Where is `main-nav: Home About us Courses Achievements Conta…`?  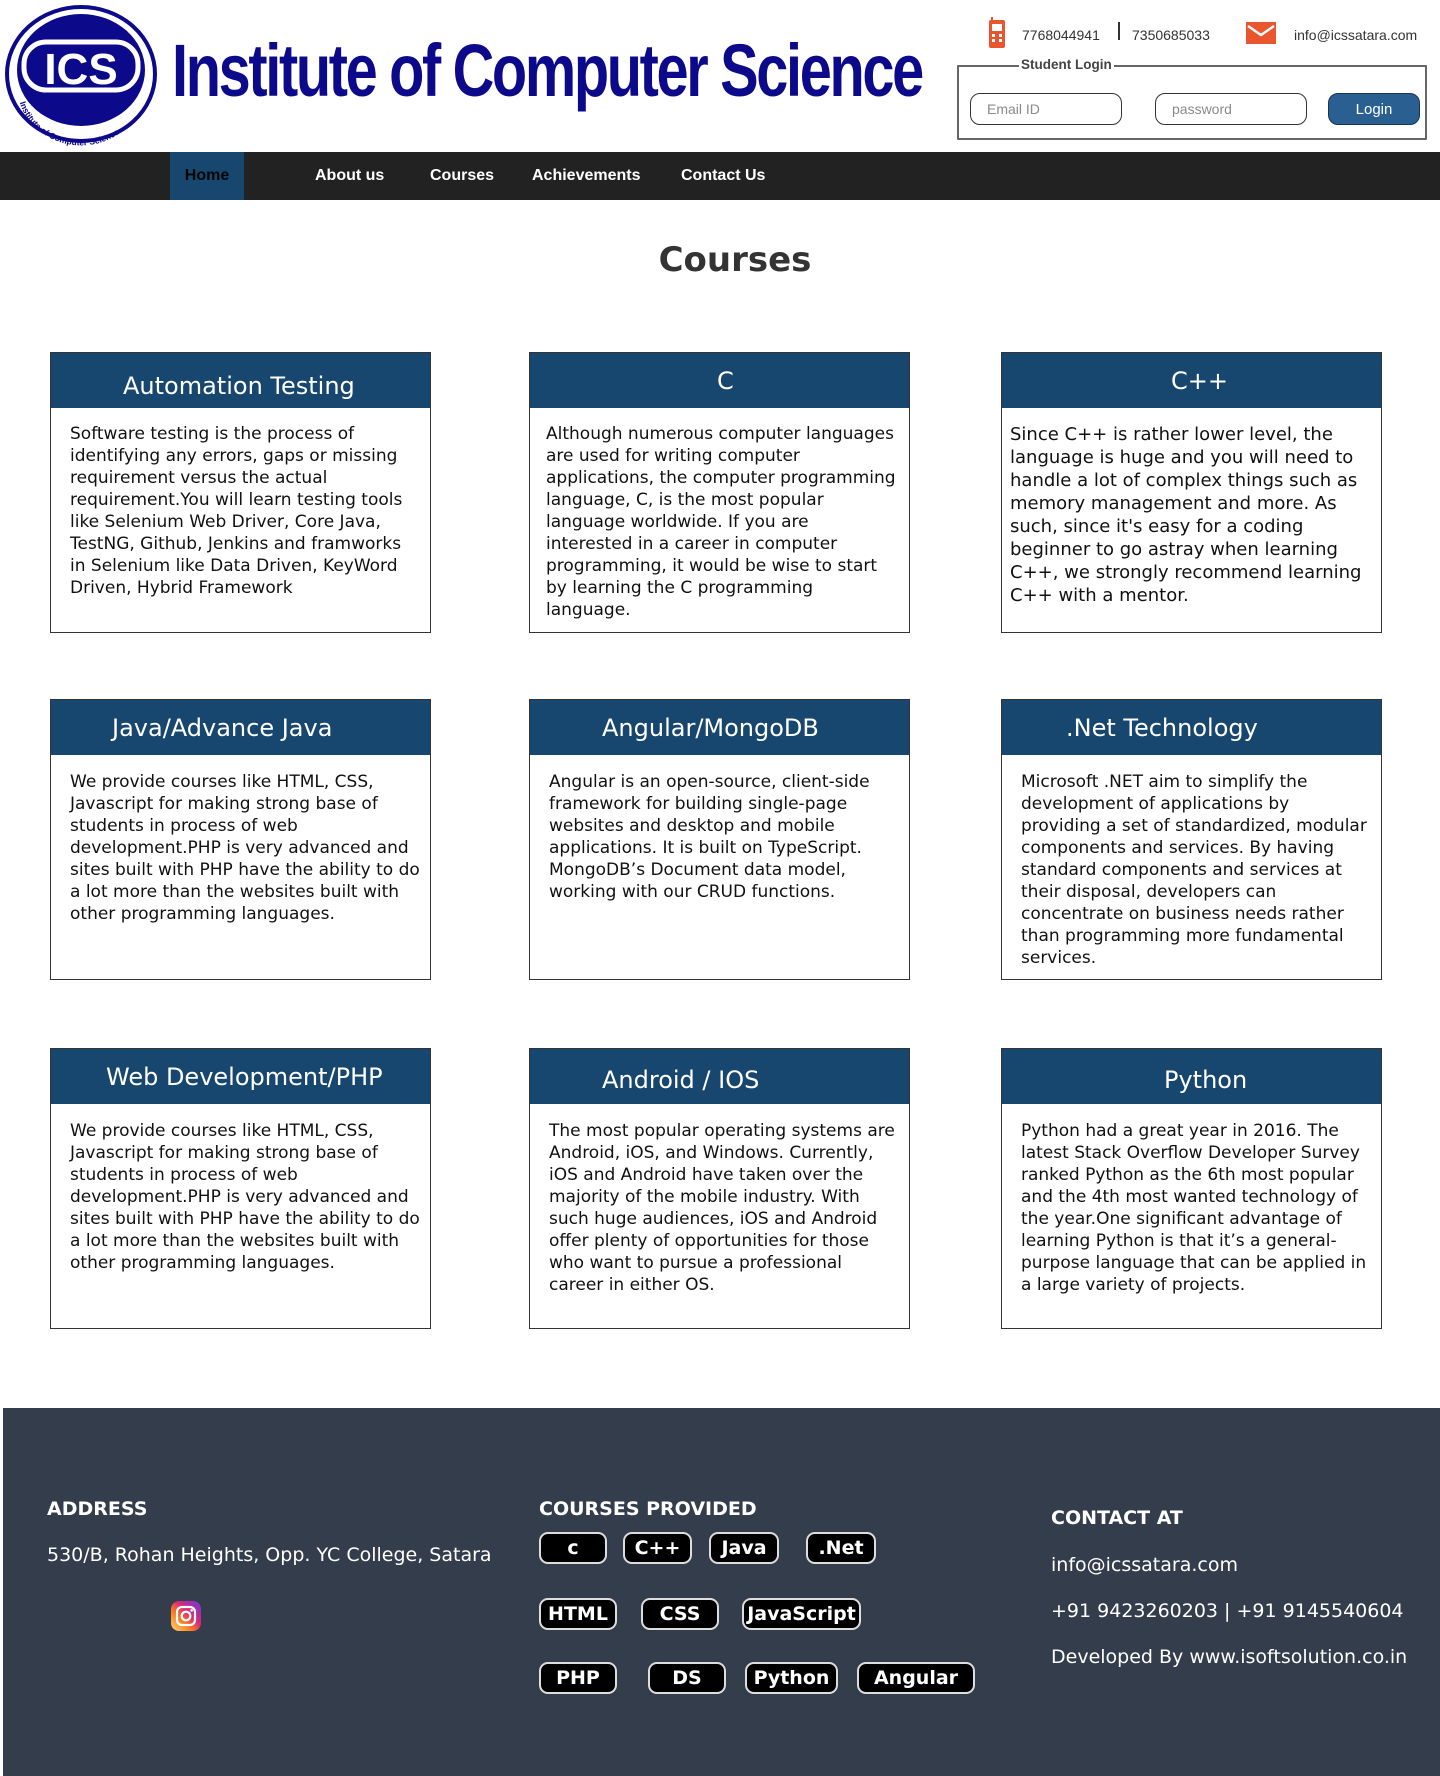
main-nav: Home About us Courses Achievements Conta… is located at coordinates (720, 176).